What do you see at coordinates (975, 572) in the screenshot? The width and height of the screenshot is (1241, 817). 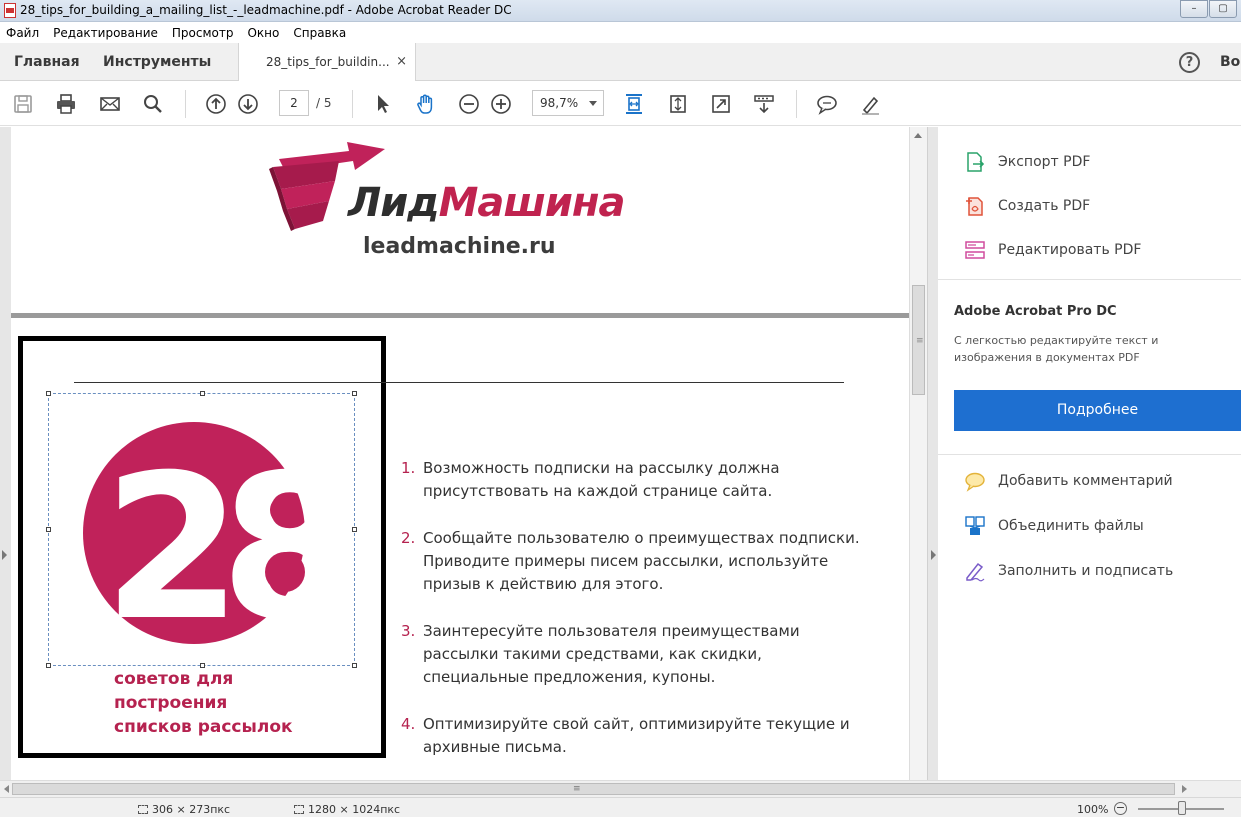 I see `fill-sign-icon` at bounding box center [975, 572].